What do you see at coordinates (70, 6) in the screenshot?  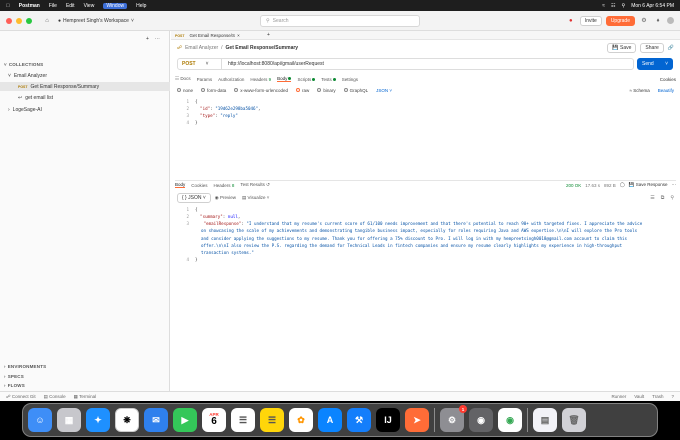 I see `menu-edit: Edit` at bounding box center [70, 6].